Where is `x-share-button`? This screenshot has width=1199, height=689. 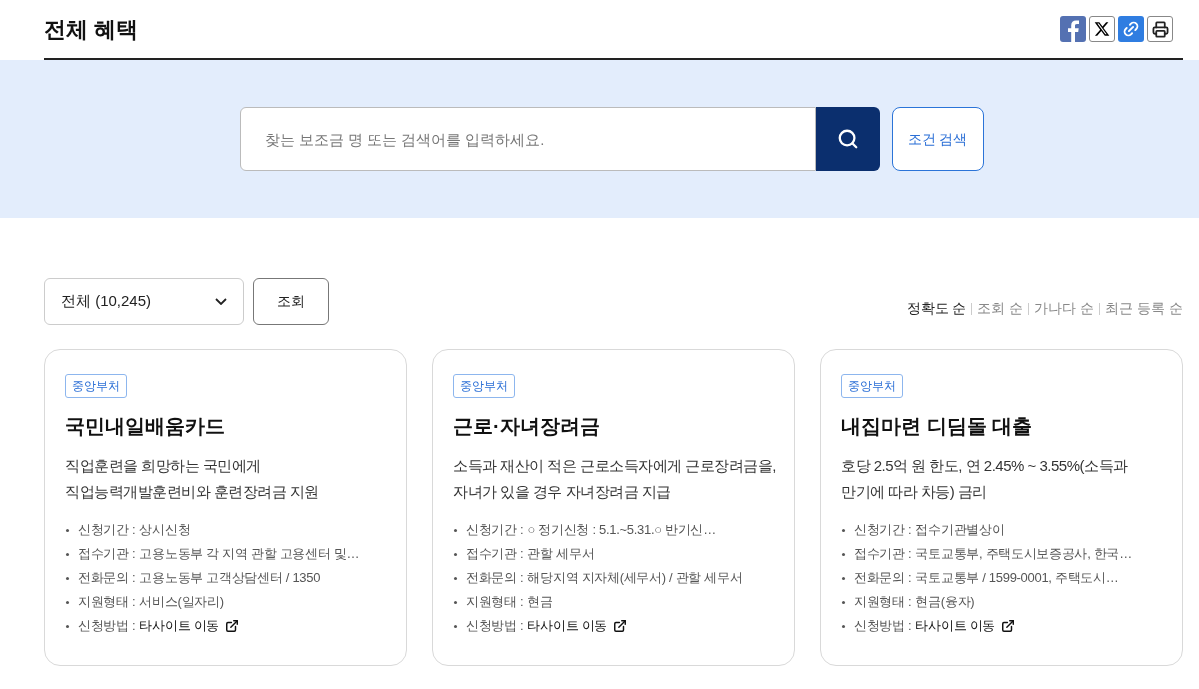
x-share-button is located at coordinates (1102, 29).